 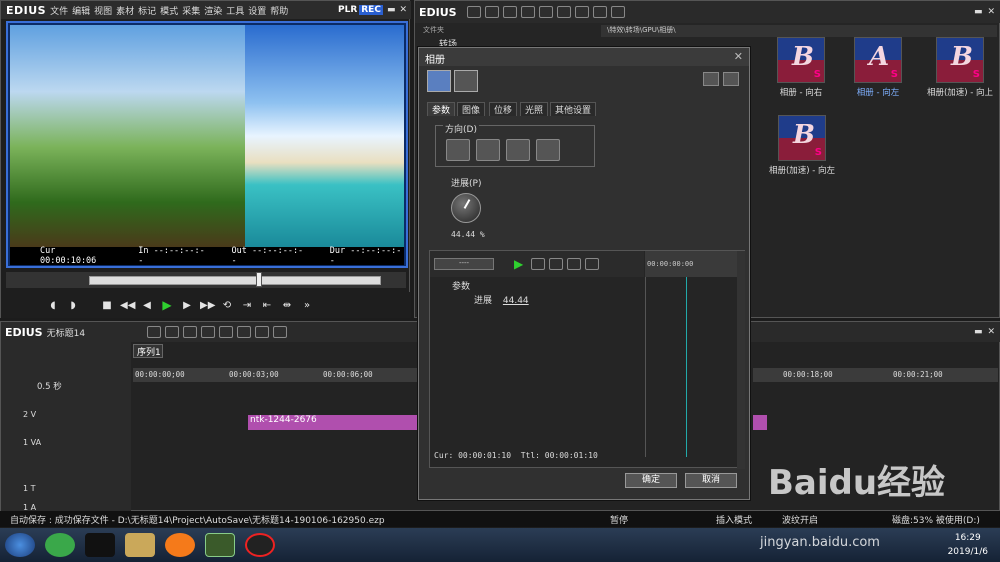 What do you see at coordinates (968, 545) in the screenshot?
I see `clock: 16:29 2019/1/6` at bounding box center [968, 545].